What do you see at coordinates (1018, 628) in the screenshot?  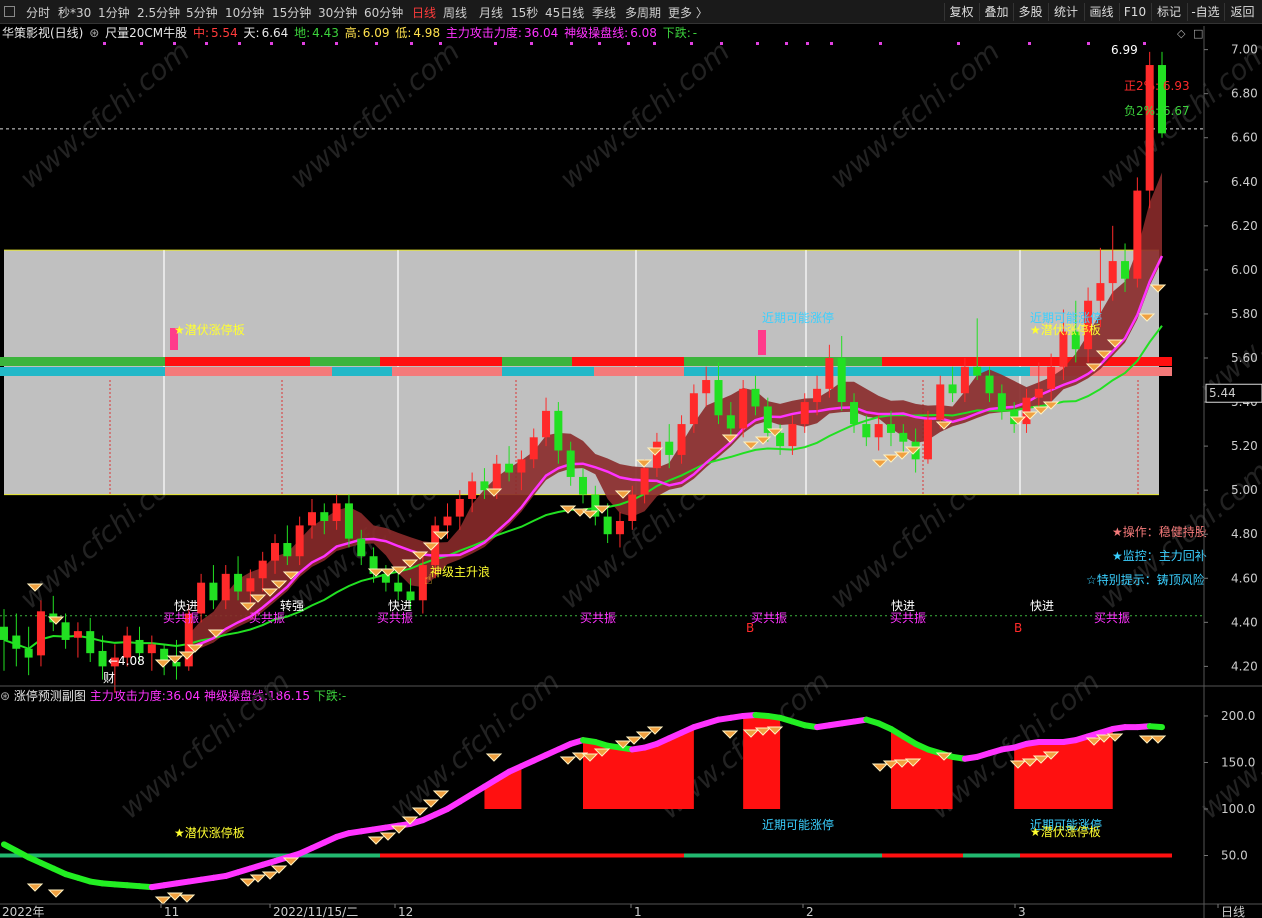 I see `annot-b-2: B` at bounding box center [1018, 628].